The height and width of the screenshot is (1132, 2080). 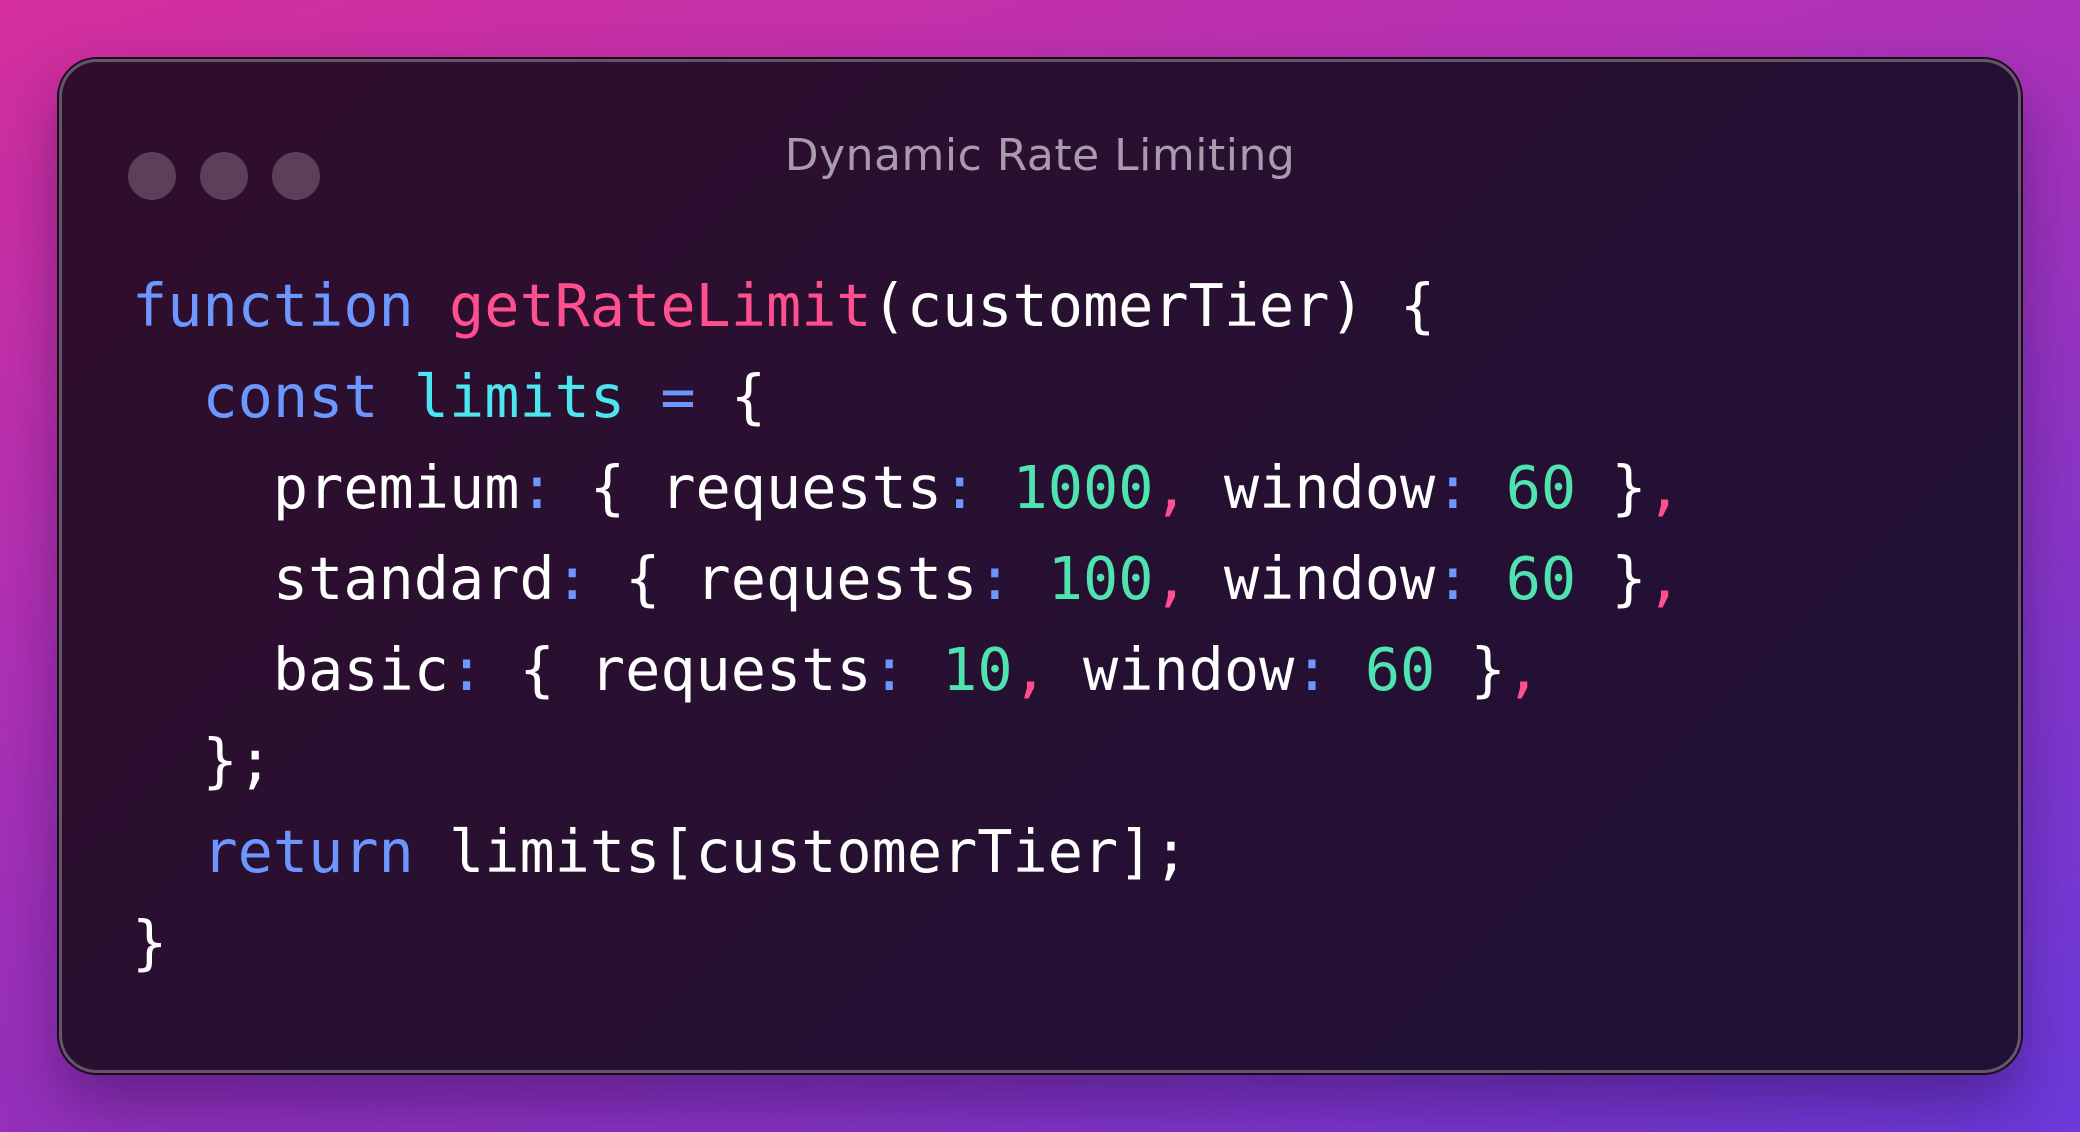 I want to click on code-token-keyword: function, so click(x=273, y=306).